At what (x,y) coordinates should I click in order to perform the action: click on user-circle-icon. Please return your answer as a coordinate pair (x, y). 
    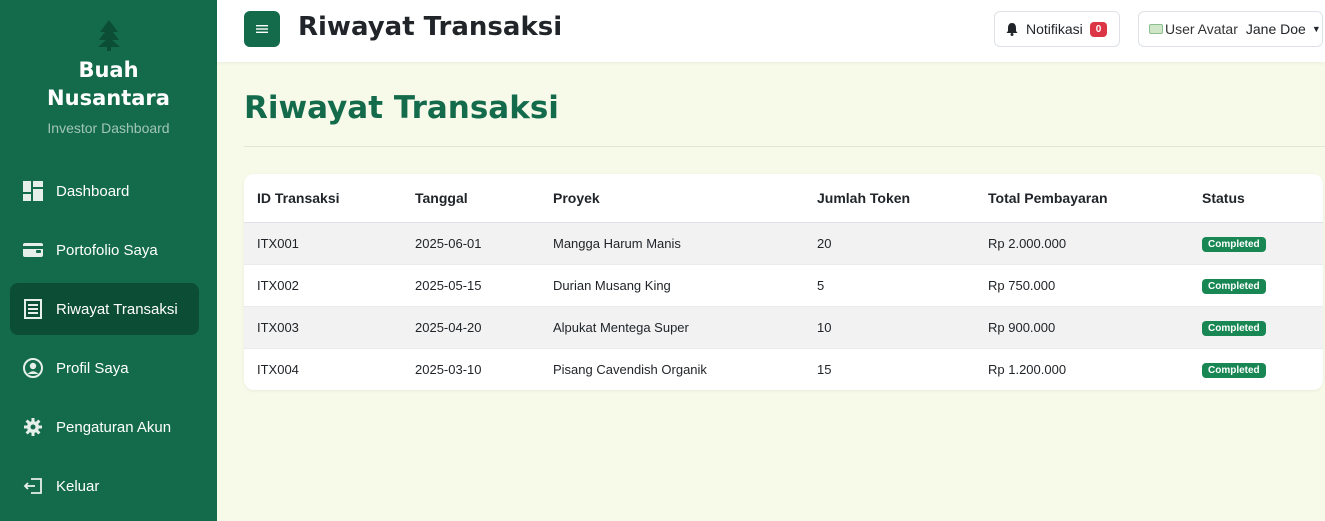
    Looking at the image, I should click on (33, 368).